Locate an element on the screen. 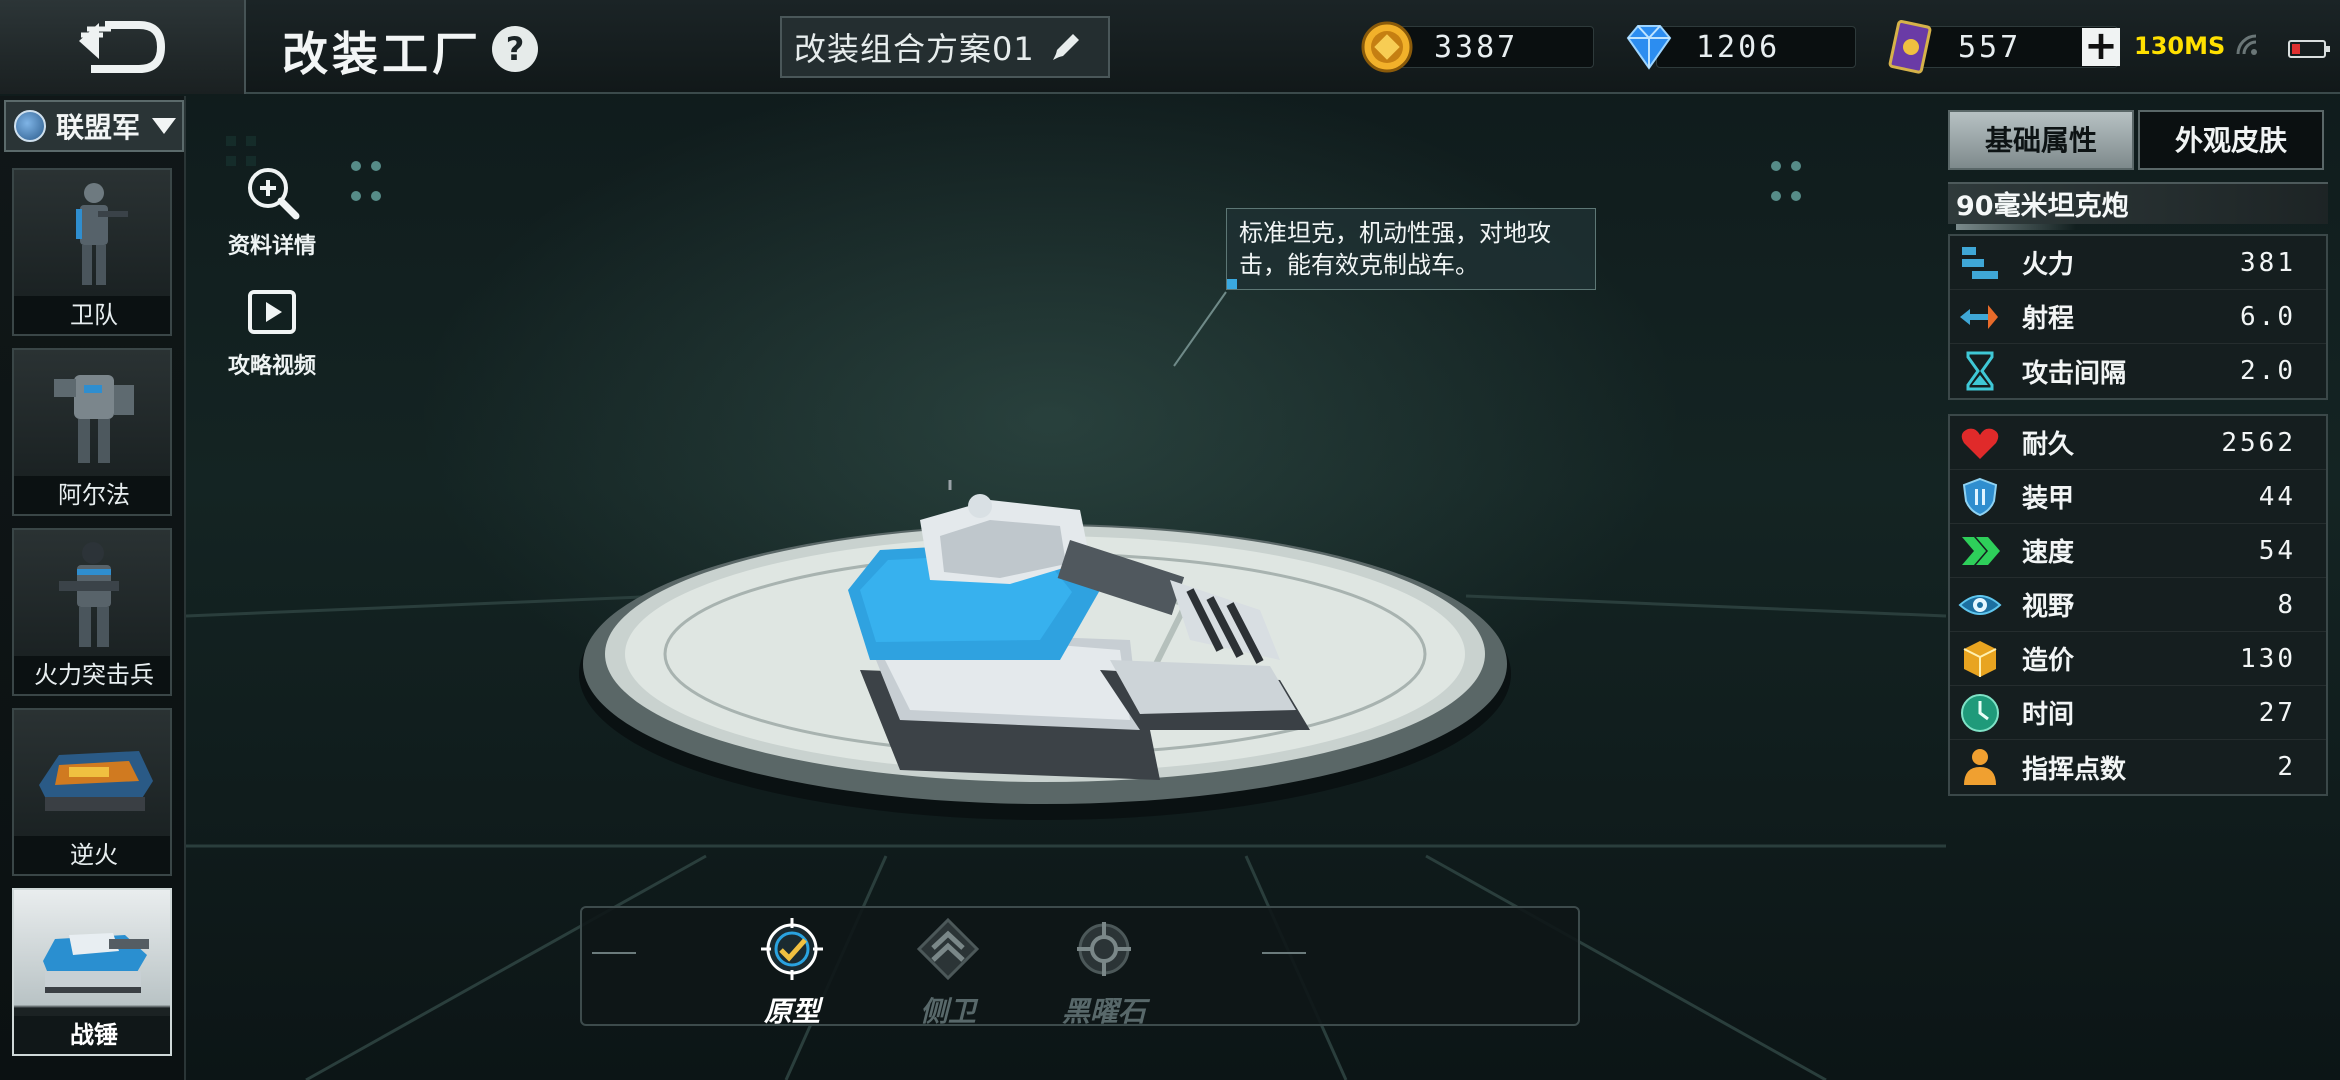 The height and width of the screenshot is (1080, 2340). unit-card-fire-assault: 火力突击兵 is located at coordinates (92, 612).